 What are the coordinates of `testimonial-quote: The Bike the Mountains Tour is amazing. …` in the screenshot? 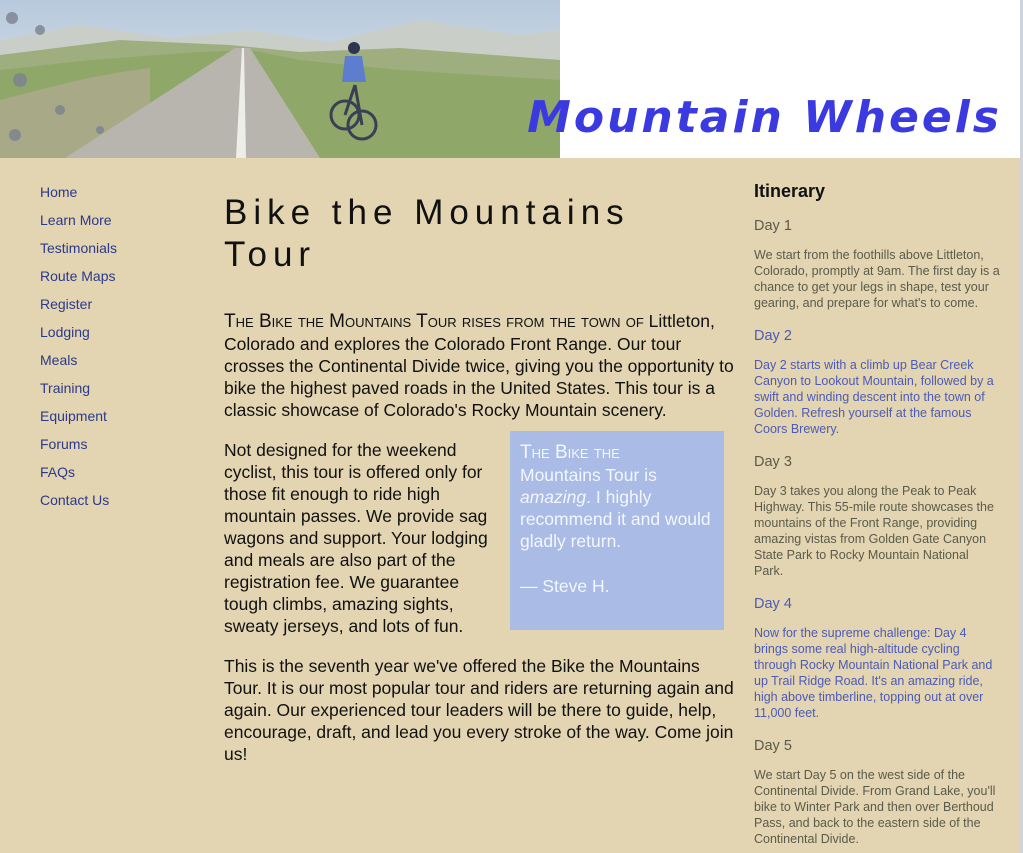 It's located at (617, 530).